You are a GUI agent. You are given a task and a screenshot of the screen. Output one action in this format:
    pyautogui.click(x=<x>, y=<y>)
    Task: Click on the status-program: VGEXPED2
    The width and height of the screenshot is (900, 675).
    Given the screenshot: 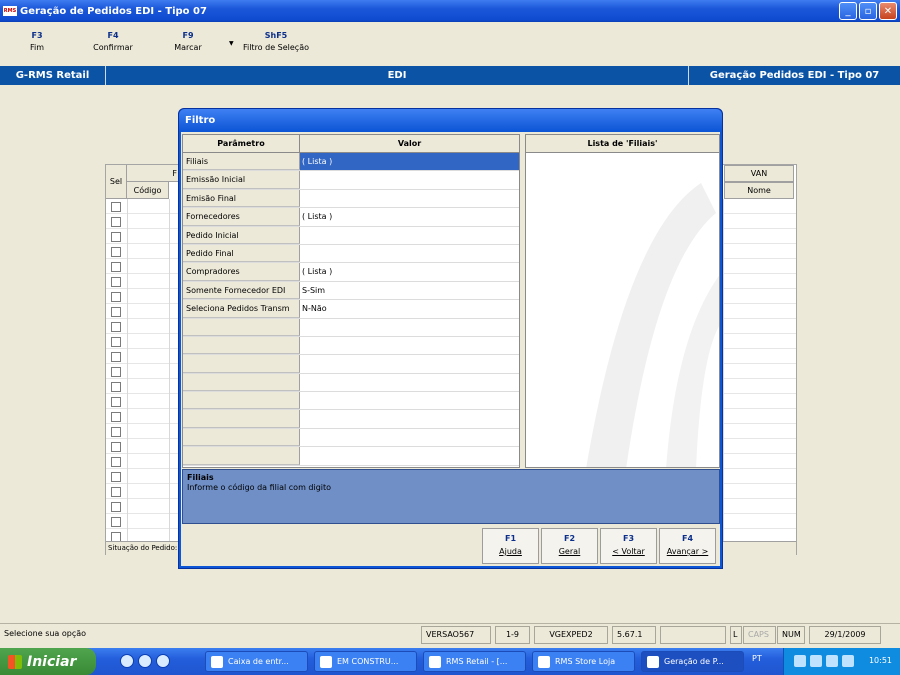 What is the action you would take?
    pyautogui.click(x=571, y=635)
    